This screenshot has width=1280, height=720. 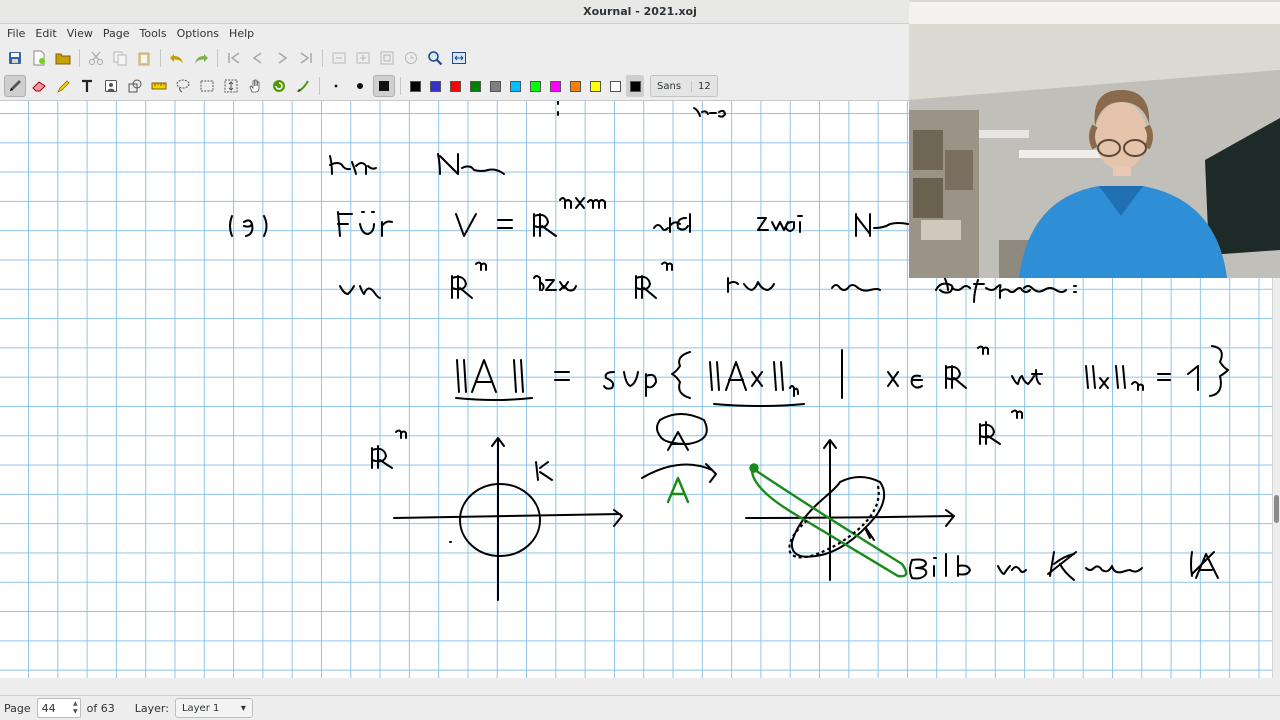 I want to click on pen-icon, so click(x=15, y=86).